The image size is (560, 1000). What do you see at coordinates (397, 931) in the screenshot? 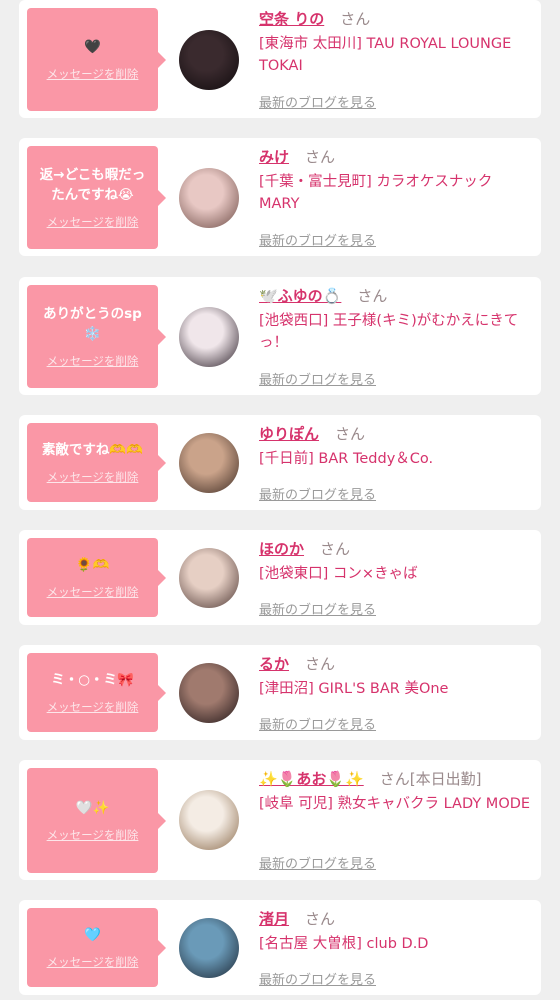
I see `cast-info: 渚月 さん [名古屋 大曽根] club D.D` at bounding box center [397, 931].